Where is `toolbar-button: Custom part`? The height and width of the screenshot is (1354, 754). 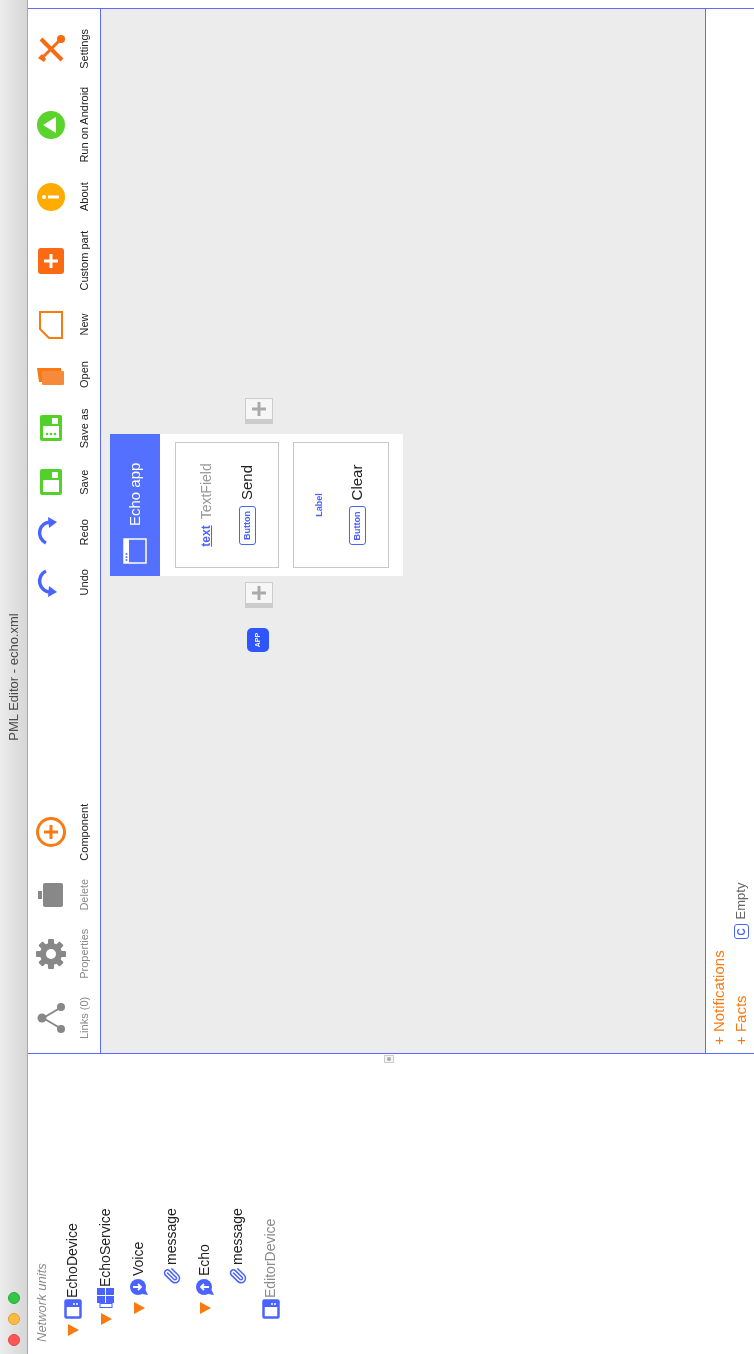 toolbar-button: Custom part is located at coordinates (64, 260).